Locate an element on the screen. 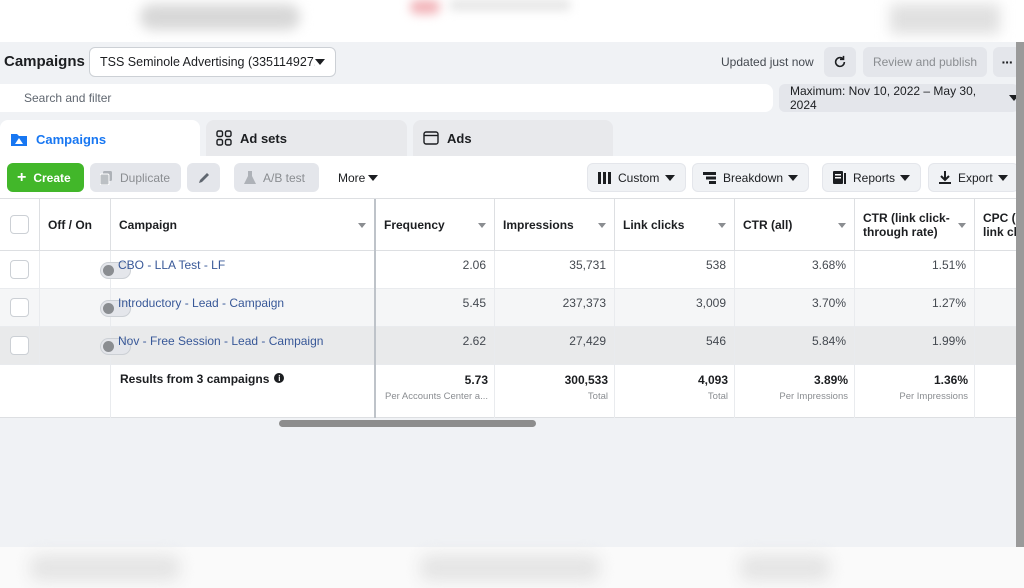 This screenshot has height=588, width=1024. ctr-link-value: 1.99% is located at coordinates (915, 346).